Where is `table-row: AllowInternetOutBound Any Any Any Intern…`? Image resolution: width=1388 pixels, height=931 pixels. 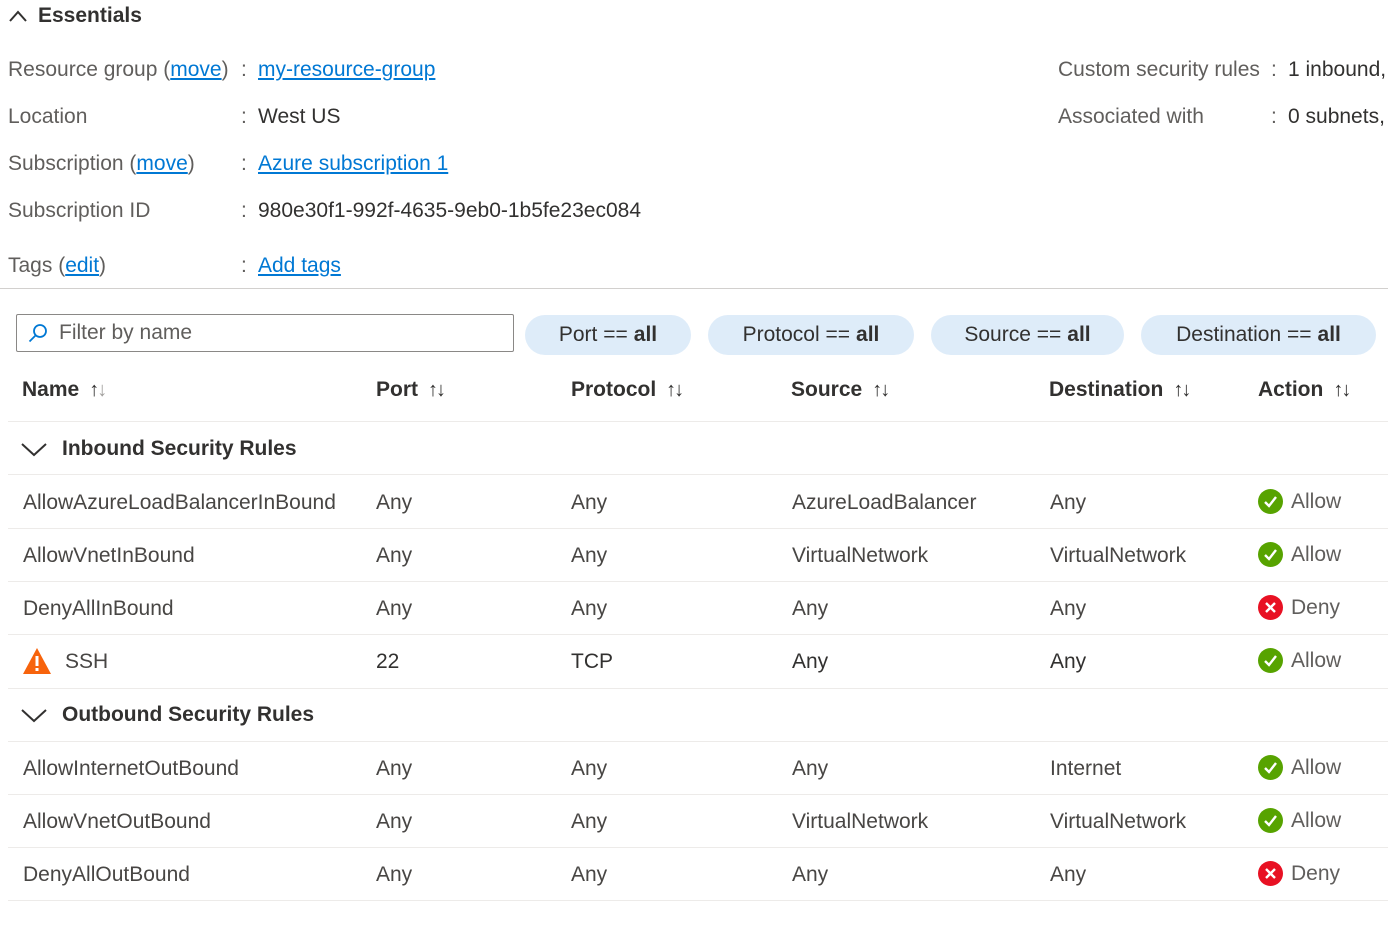
table-row: AllowInternetOutBound Any Any Any Intern… is located at coordinates (698, 769).